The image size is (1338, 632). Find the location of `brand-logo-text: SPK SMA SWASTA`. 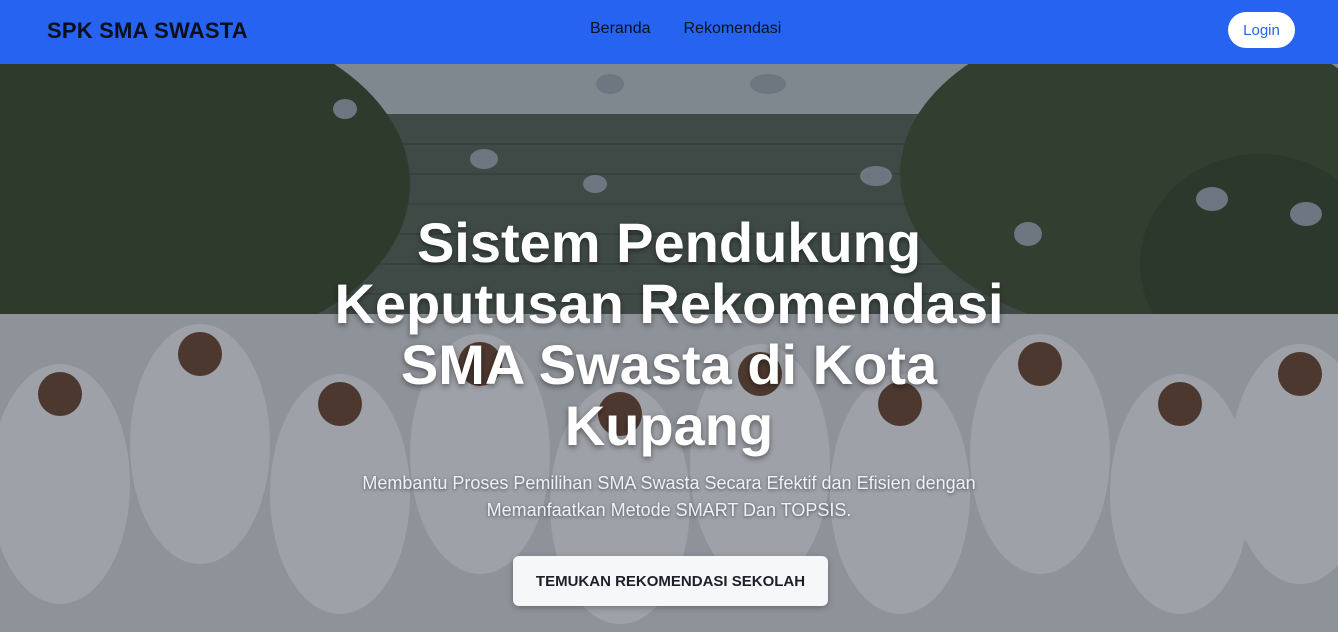

brand-logo-text: SPK SMA SWASTA is located at coordinates (147, 31).